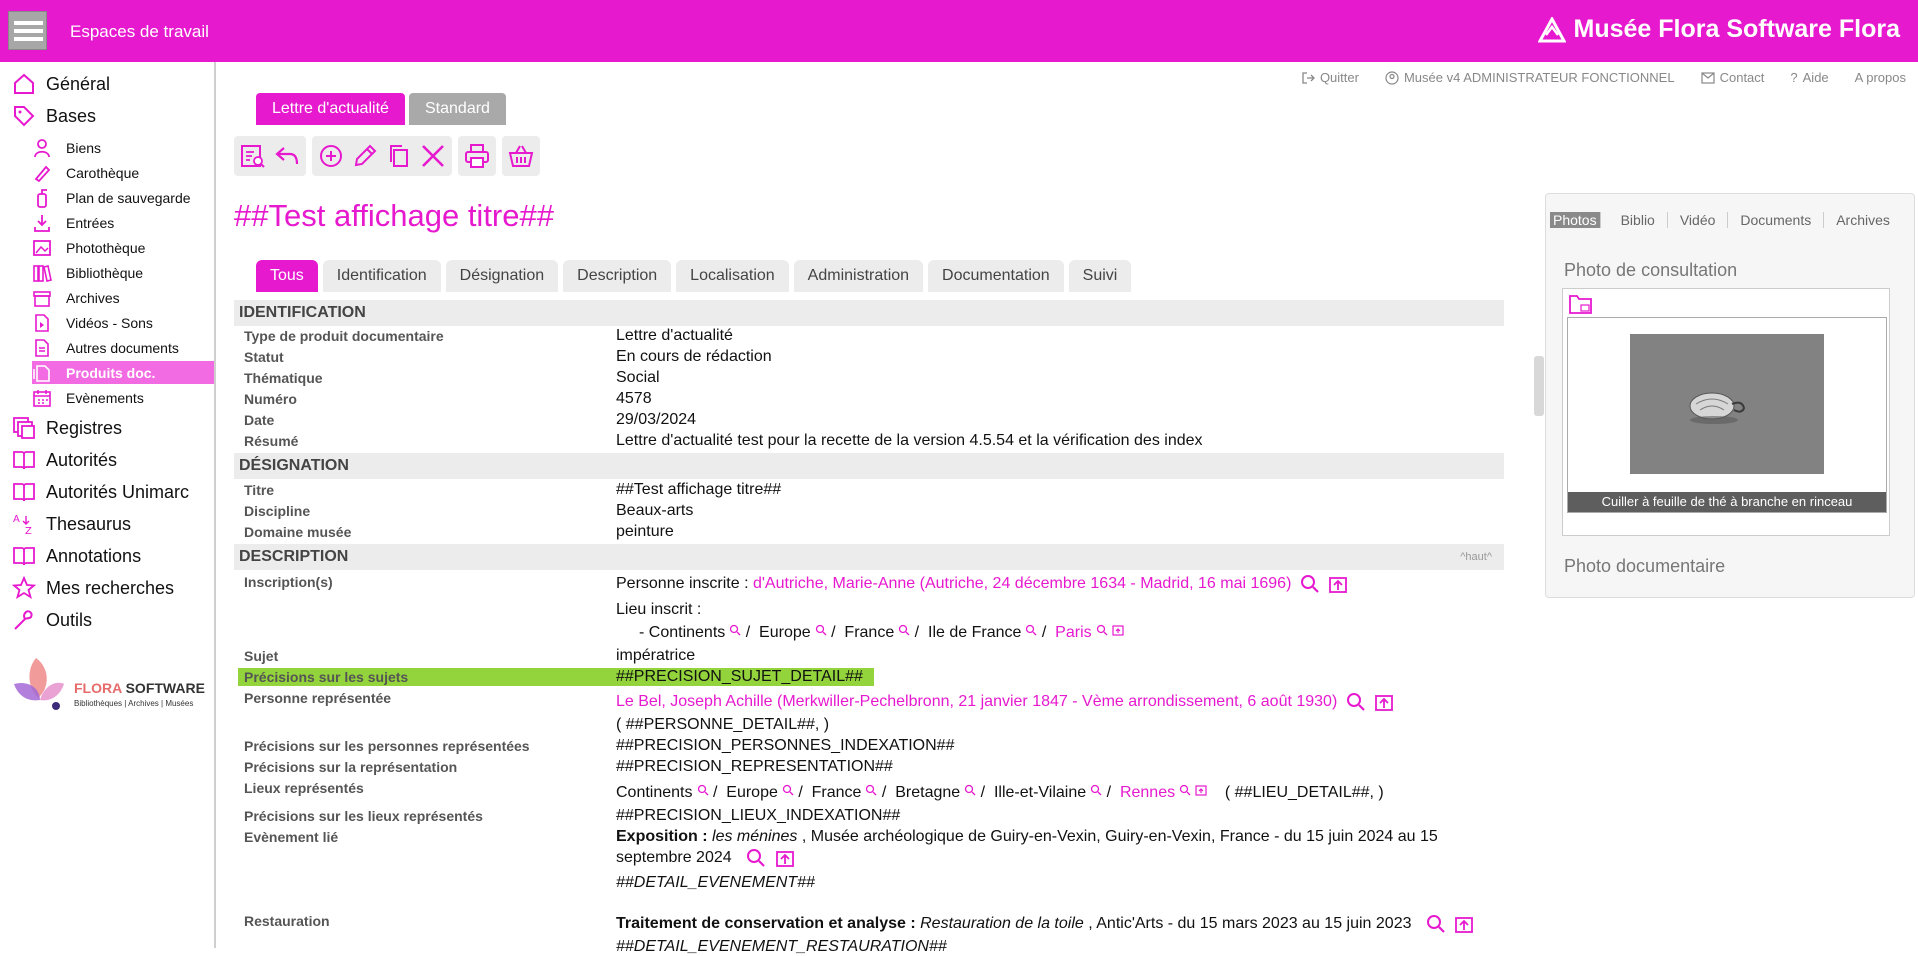 The height and width of the screenshot is (956, 1918). I want to click on media-tab-photos: Photos, so click(1575, 220).